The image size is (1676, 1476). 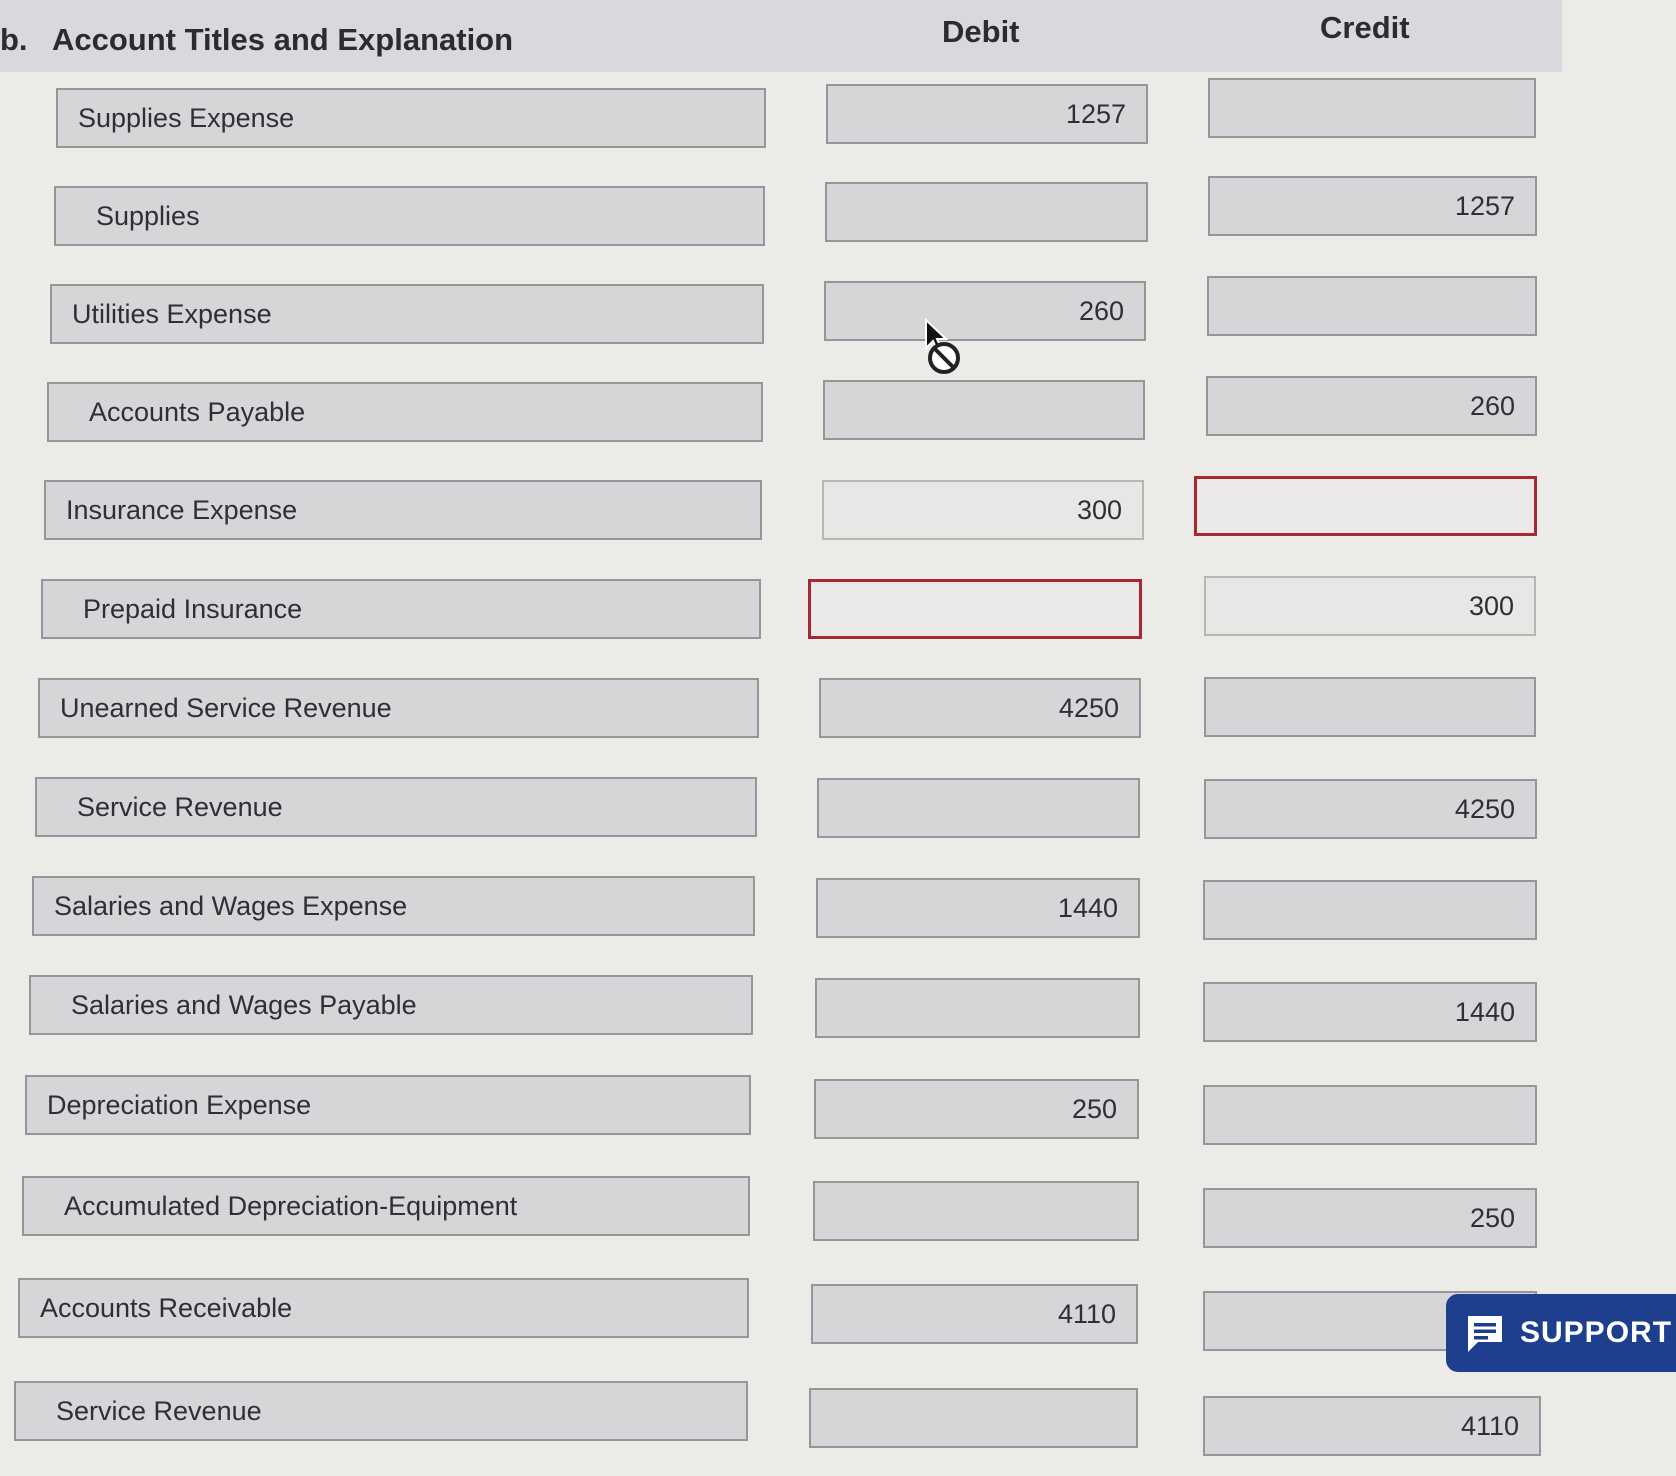 I want to click on arrow-cursor-icon, so click(x=942, y=346).